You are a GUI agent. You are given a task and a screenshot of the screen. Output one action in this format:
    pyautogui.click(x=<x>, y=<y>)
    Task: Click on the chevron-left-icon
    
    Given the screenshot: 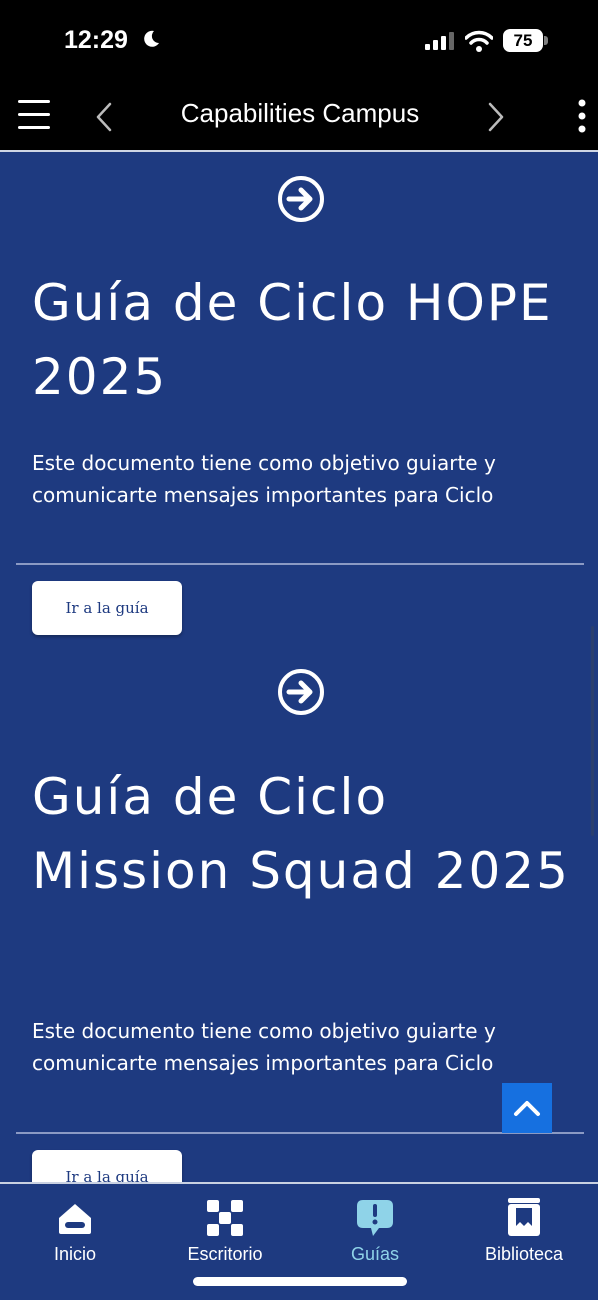 What is the action you would take?
    pyautogui.click(x=104, y=117)
    